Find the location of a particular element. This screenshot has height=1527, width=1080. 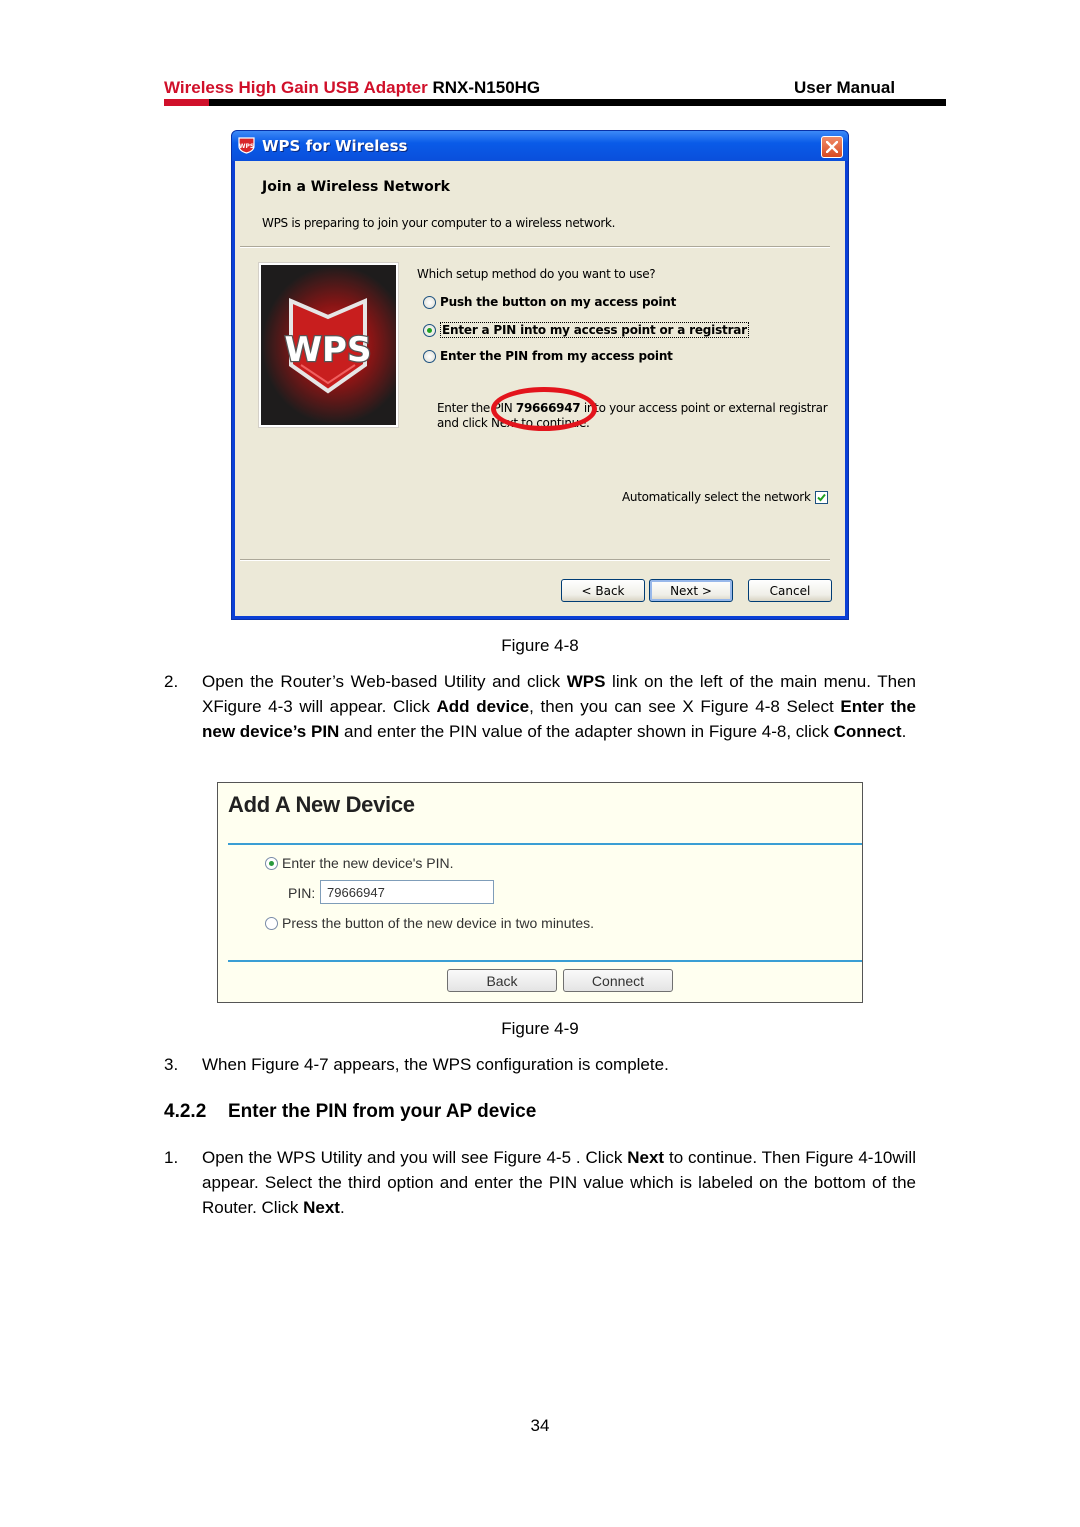

step-number: 3. is located at coordinates (171, 1064).